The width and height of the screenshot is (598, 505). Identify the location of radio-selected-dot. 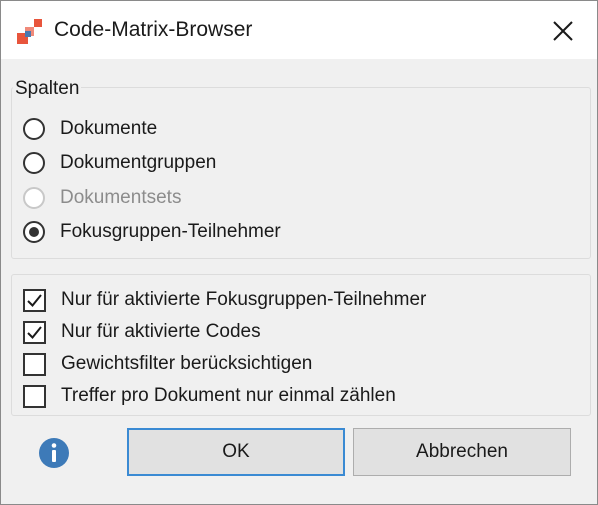
(34, 232).